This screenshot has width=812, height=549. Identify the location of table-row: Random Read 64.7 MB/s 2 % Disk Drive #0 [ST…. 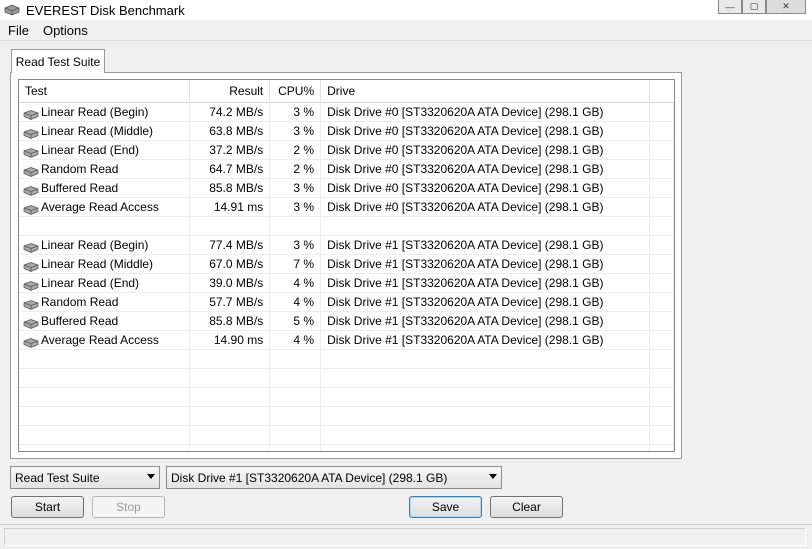
(346, 169).